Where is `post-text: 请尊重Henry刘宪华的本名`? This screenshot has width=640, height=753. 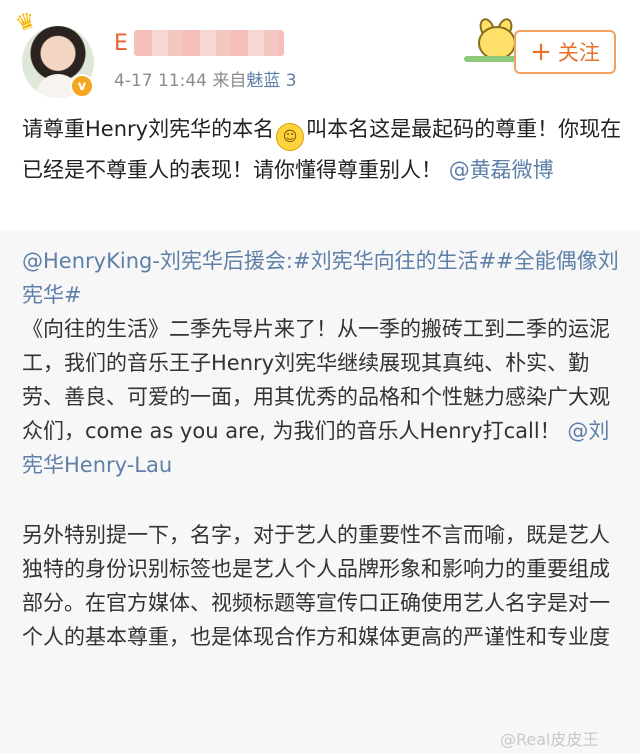 post-text: 请尊重Henry刘宪华的本名 is located at coordinates (148, 129).